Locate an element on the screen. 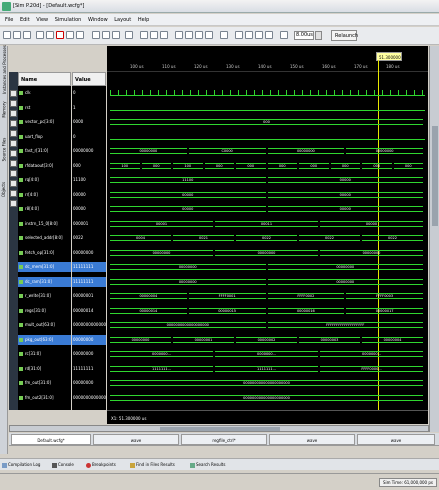 The image size is (439, 490). signal-name-row: rd[31:0] is located at coordinates (44, 369).